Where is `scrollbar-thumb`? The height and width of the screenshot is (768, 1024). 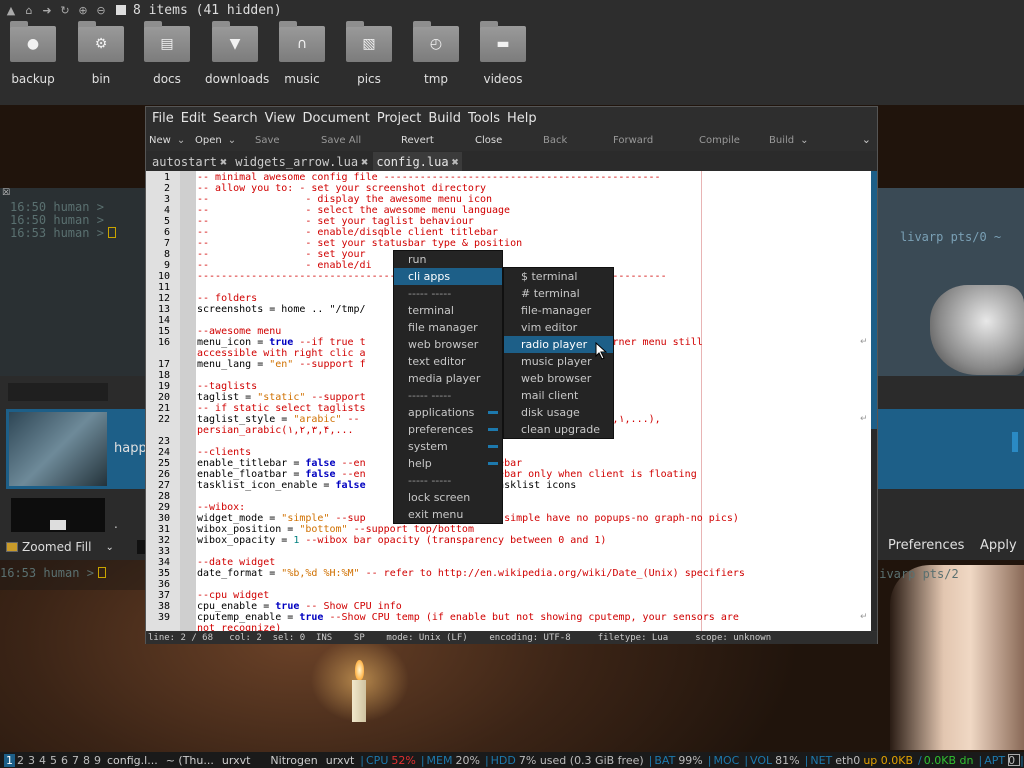
scrollbar-thumb is located at coordinates (874, 300).